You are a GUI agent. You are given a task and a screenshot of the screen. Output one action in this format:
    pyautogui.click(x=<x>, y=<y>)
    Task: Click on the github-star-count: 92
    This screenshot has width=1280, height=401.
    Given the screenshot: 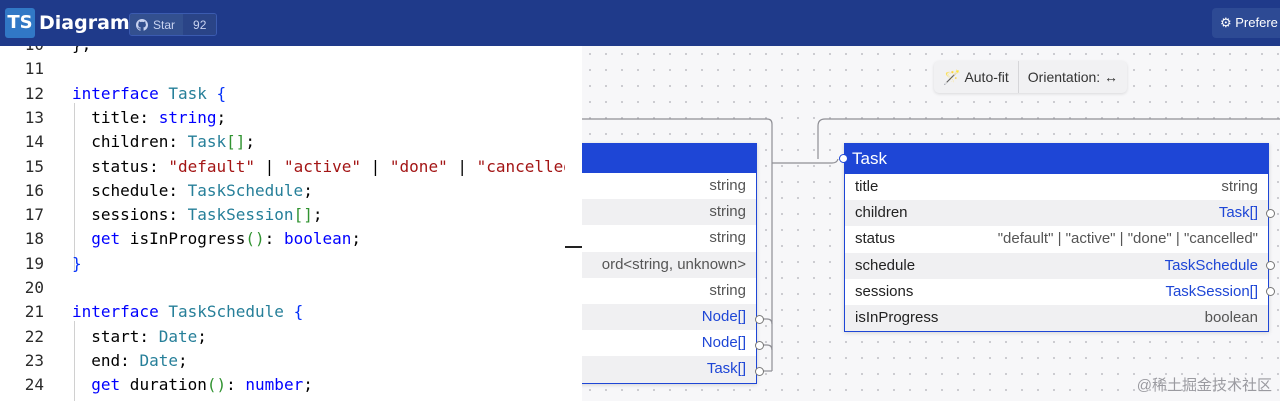 What is the action you would take?
    pyautogui.click(x=200, y=24)
    